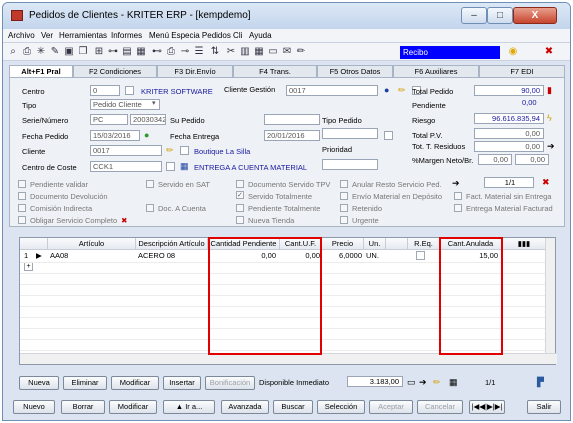 Image resolution: width=573 pixels, height=423 pixels. I want to click on serie-field: PC, so click(109, 119).